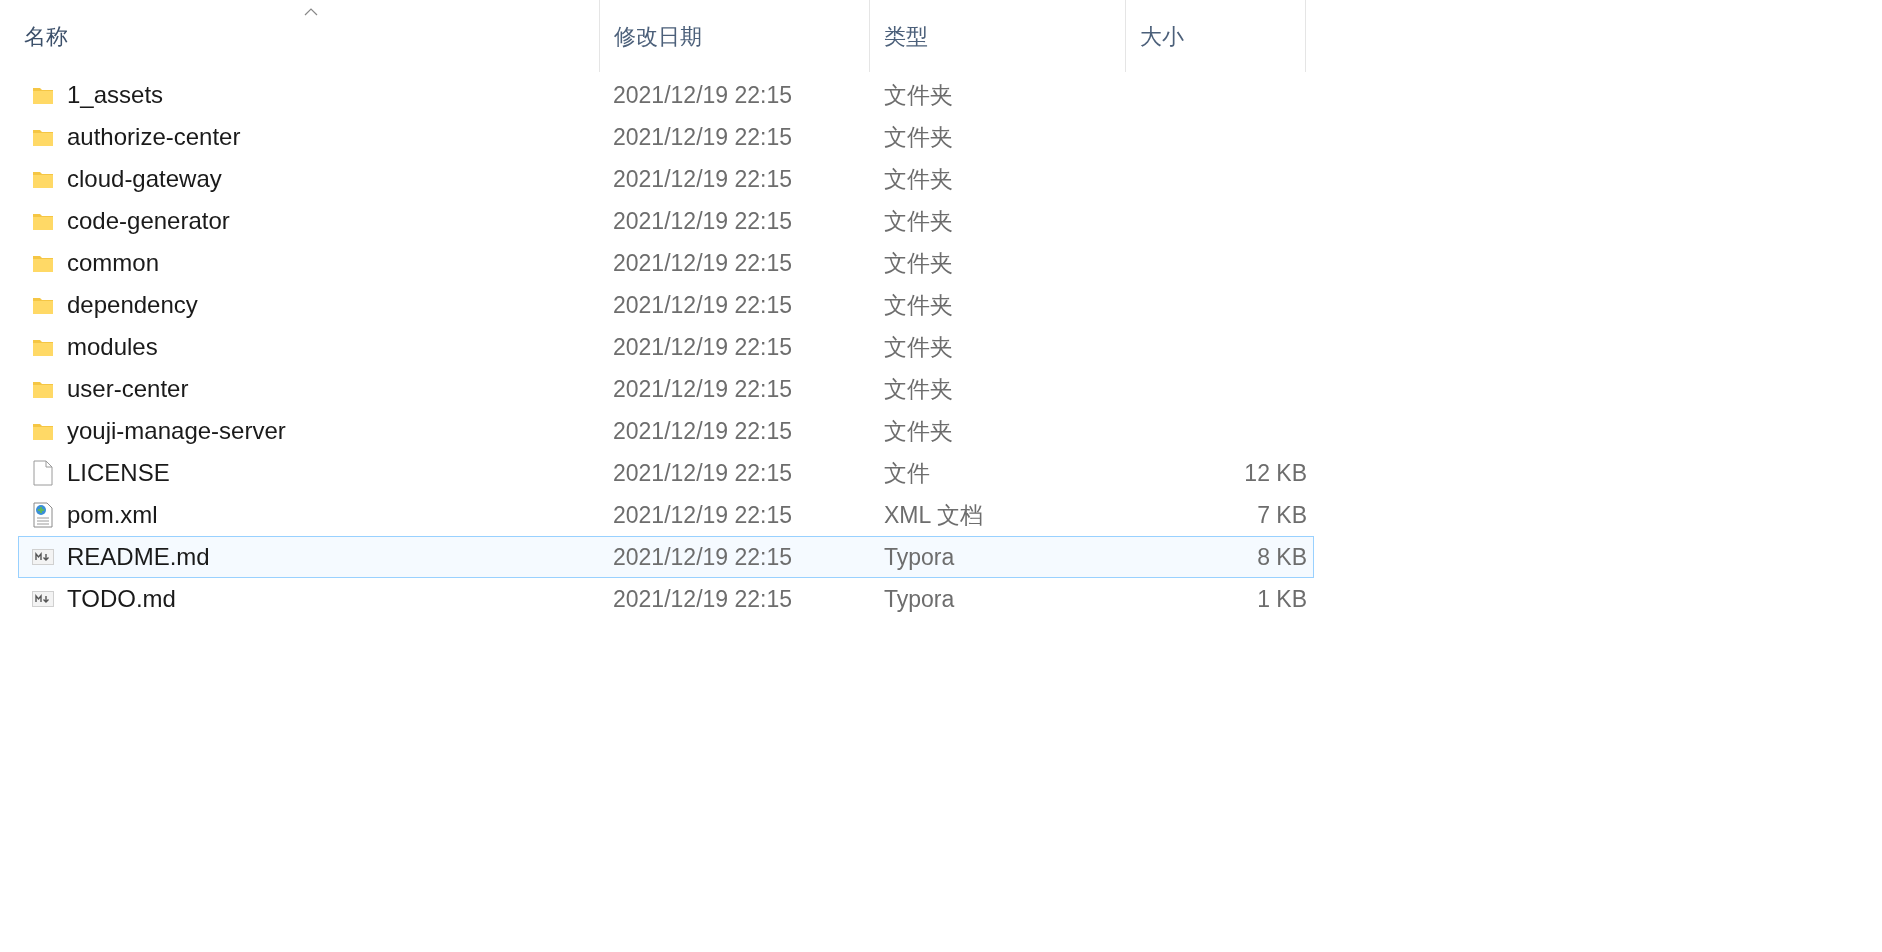 The height and width of the screenshot is (952, 1882). What do you see at coordinates (907, 473) in the screenshot?
I see `file-type: 文件` at bounding box center [907, 473].